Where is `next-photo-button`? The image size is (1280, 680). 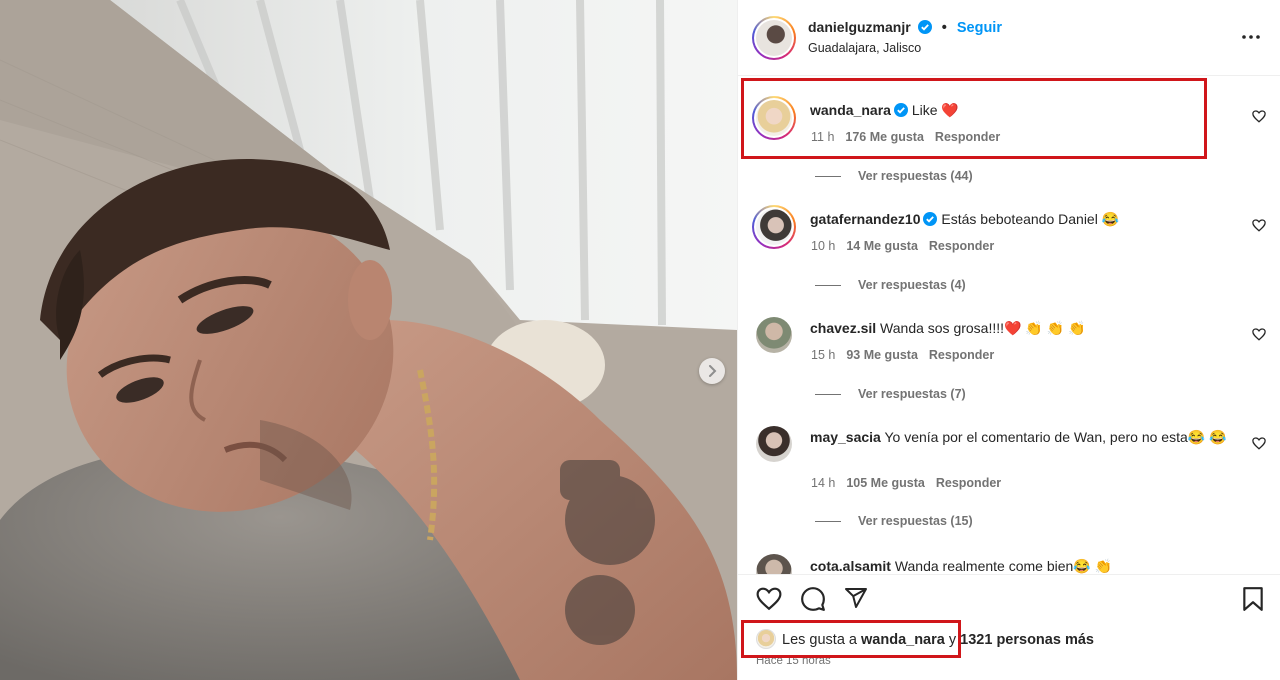 next-photo-button is located at coordinates (712, 371).